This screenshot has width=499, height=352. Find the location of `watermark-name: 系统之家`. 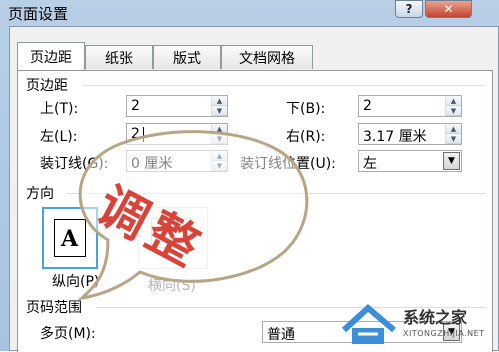

watermark-name: 系统之家 is located at coordinates (435, 317).